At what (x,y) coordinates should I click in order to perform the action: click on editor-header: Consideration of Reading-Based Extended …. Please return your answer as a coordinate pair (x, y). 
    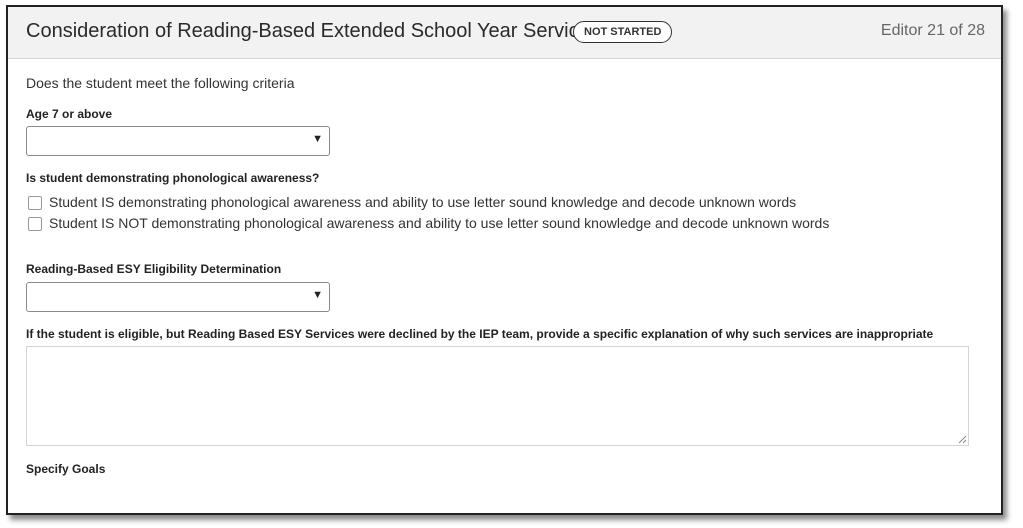
    Looking at the image, I should click on (504, 33).